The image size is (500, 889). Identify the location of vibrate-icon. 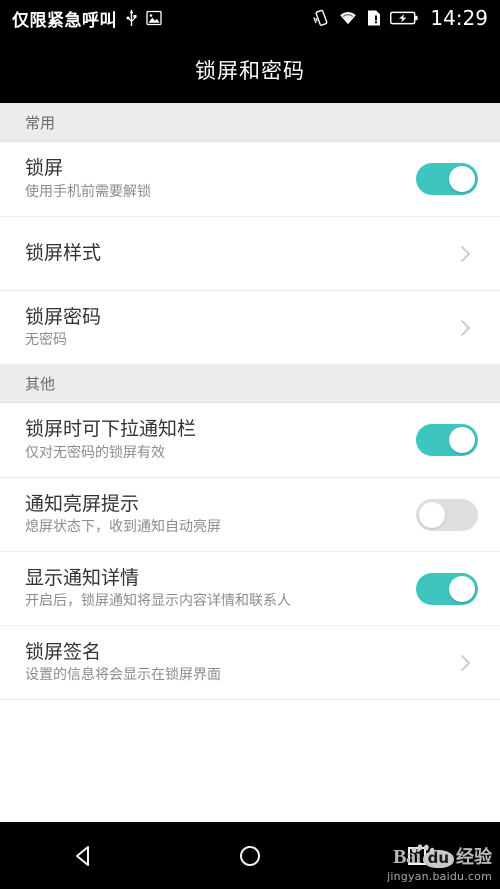
(321, 18).